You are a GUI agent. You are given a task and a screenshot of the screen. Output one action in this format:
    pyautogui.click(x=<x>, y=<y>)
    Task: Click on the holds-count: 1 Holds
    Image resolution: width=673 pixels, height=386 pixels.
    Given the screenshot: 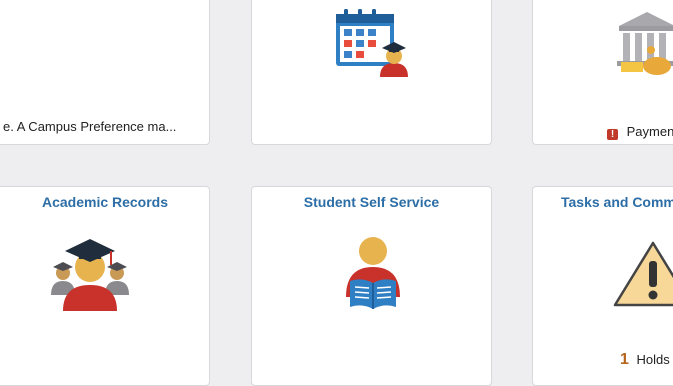 What is the action you would take?
    pyautogui.click(x=645, y=360)
    